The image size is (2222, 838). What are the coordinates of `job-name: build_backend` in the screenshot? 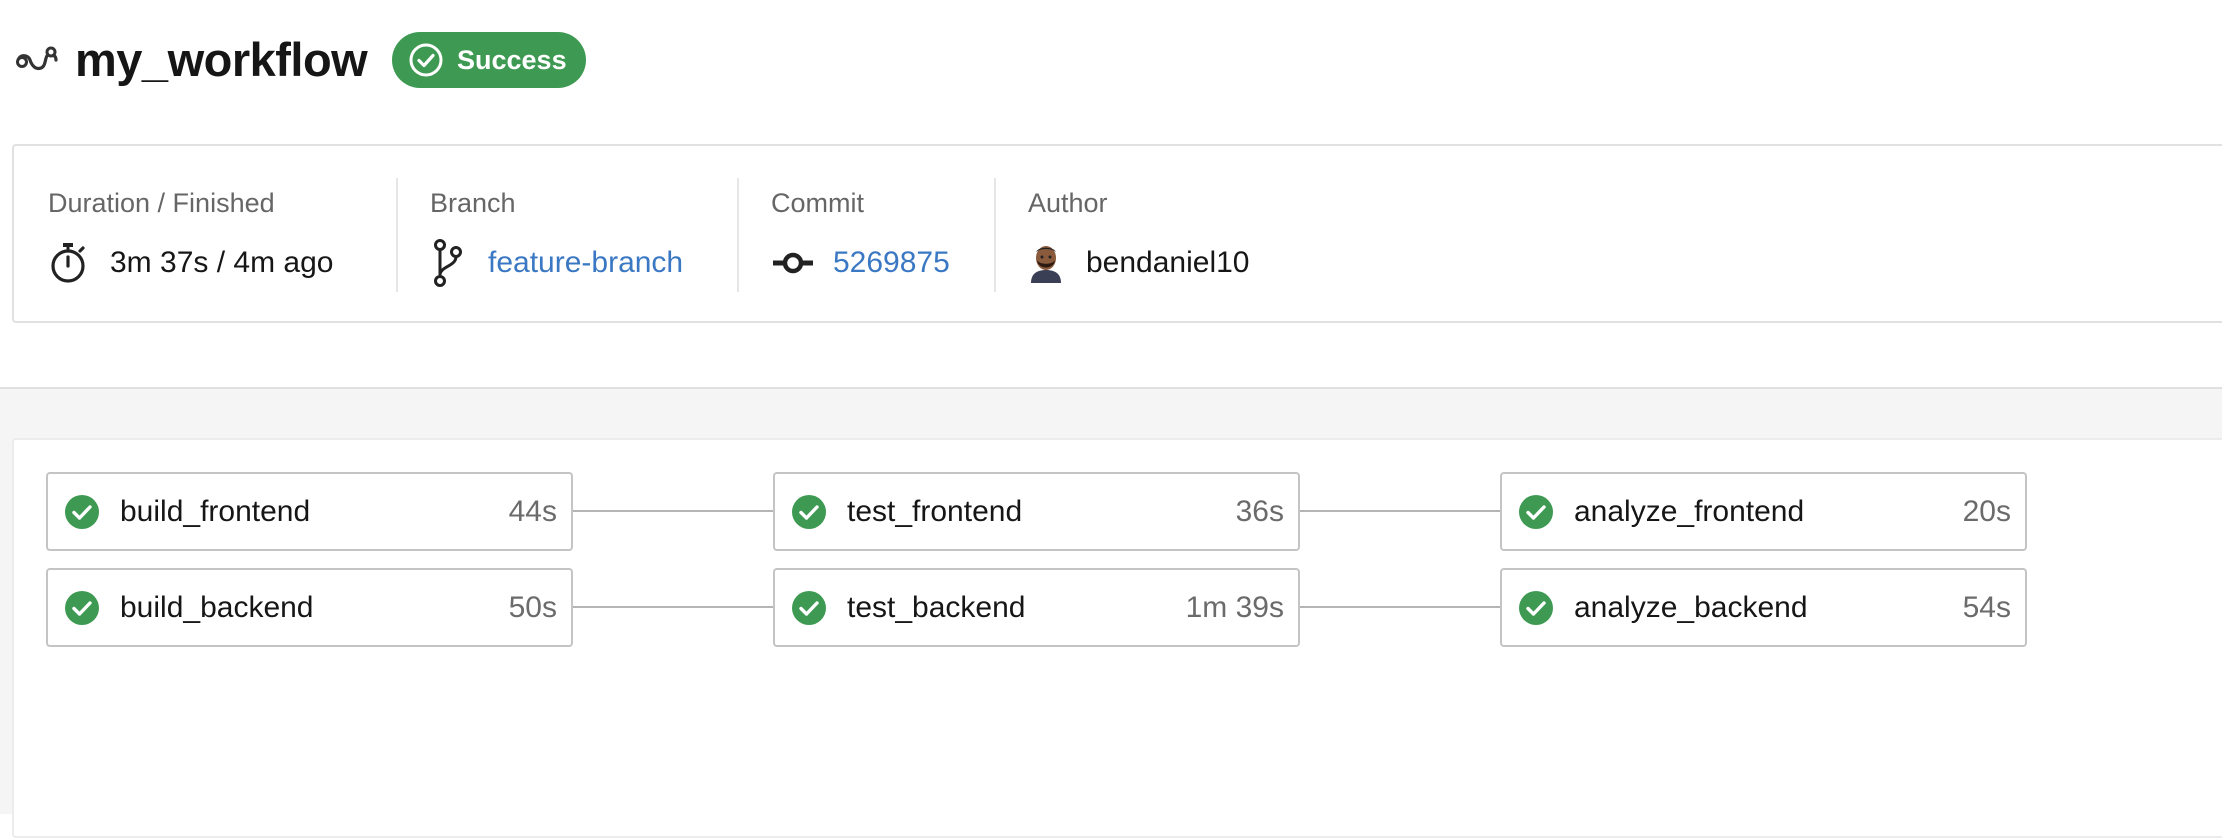 It's located at (217, 607).